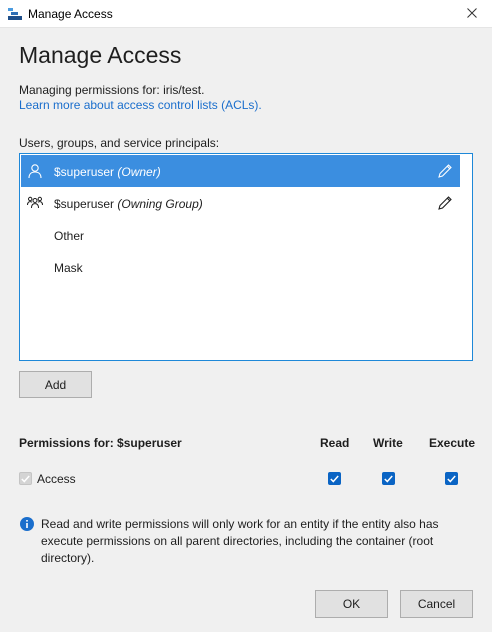 The image size is (492, 632). What do you see at coordinates (139, 172) in the screenshot?
I see `principal-role: (Owner)` at bounding box center [139, 172].